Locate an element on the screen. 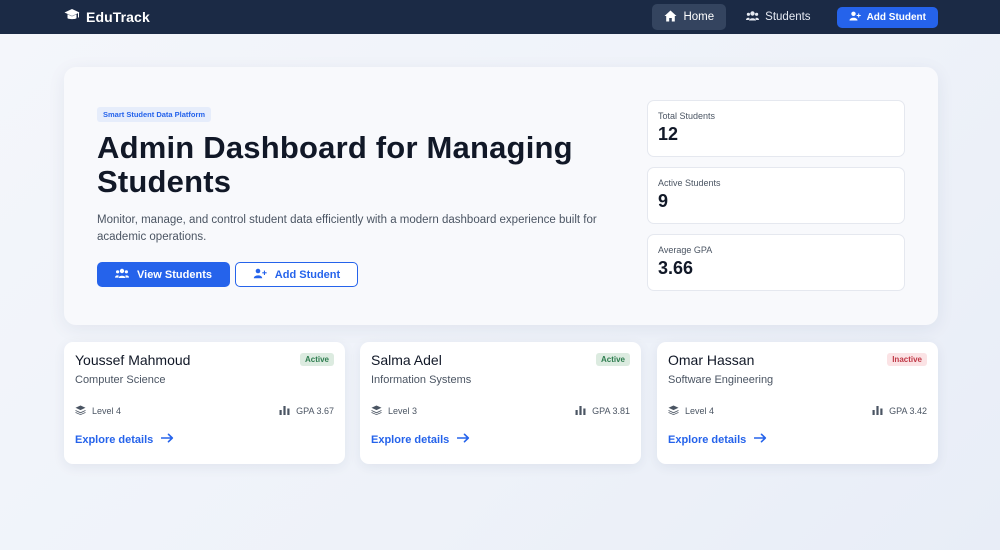 The width and height of the screenshot is (1000, 550). gpa-text: GPA 3.67 is located at coordinates (315, 411).